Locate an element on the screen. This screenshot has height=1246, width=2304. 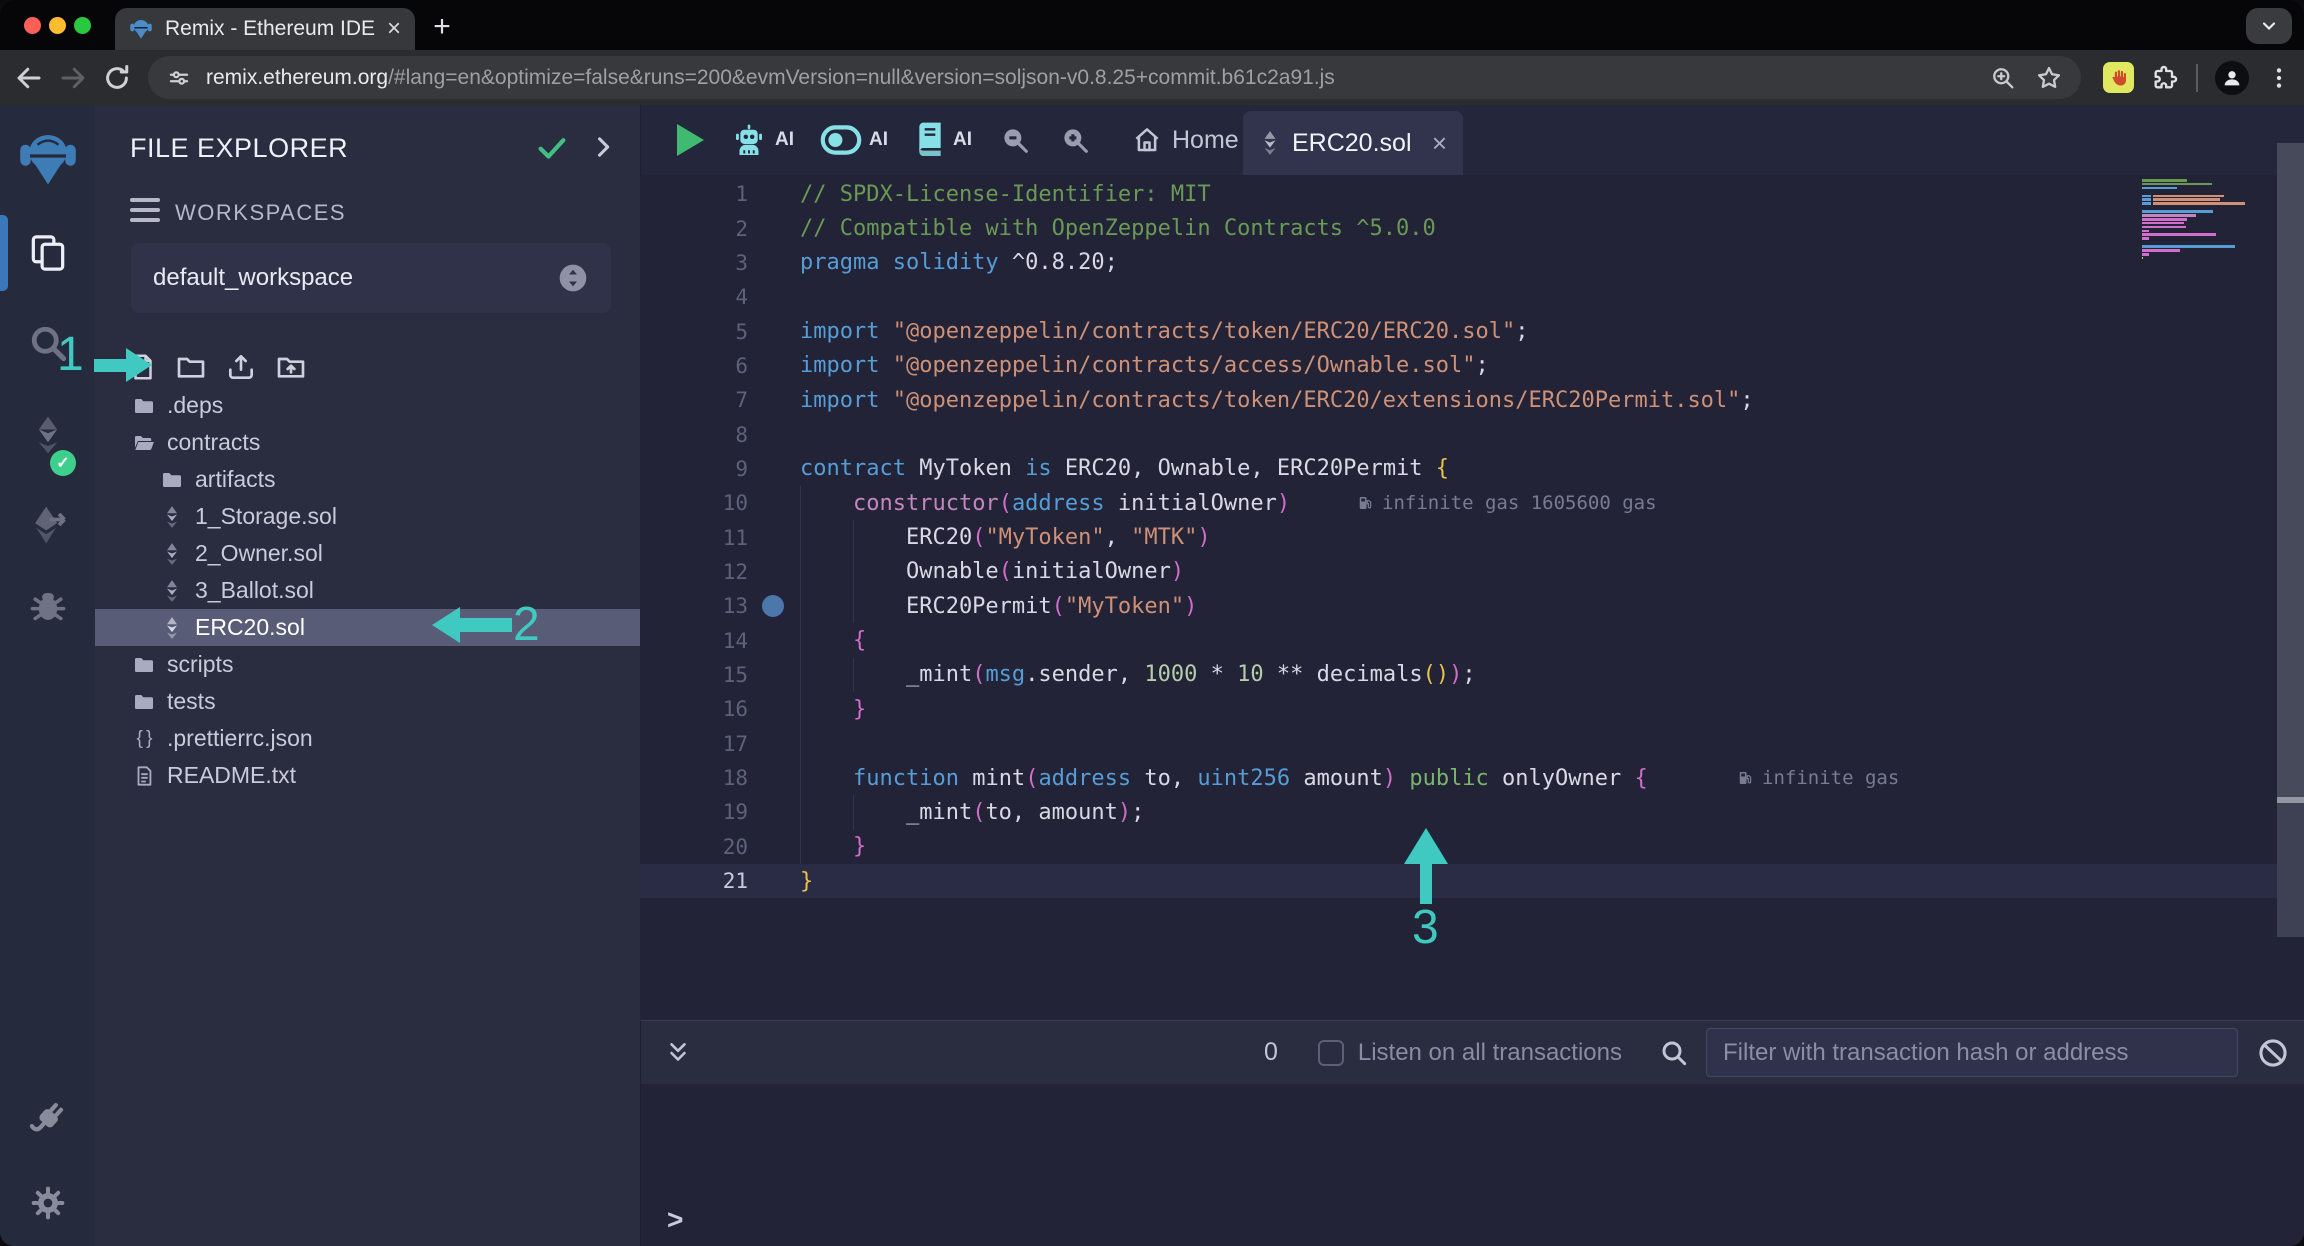
new-tab-button: + is located at coordinates (442, 28).